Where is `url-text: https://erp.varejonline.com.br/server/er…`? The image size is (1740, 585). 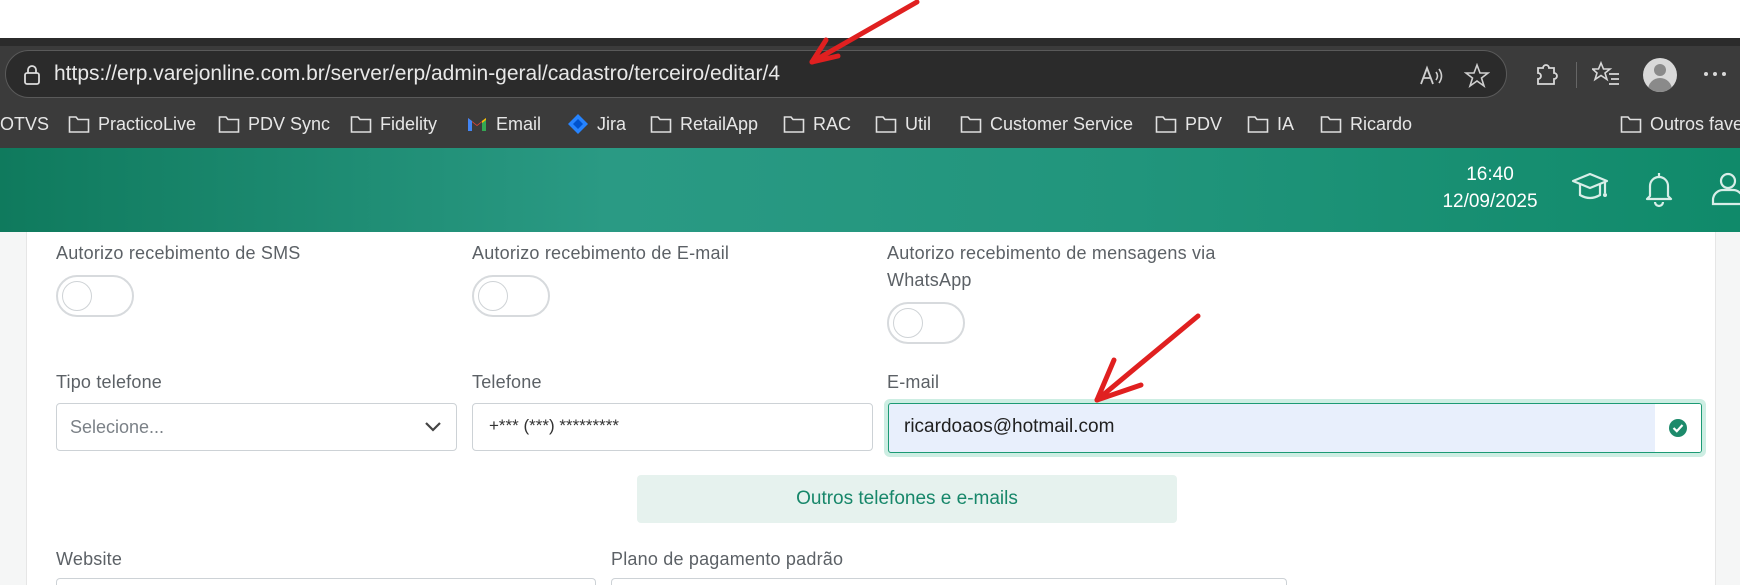 url-text: https://erp.varejonline.com.br/server/er… is located at coordinates (417, 74).